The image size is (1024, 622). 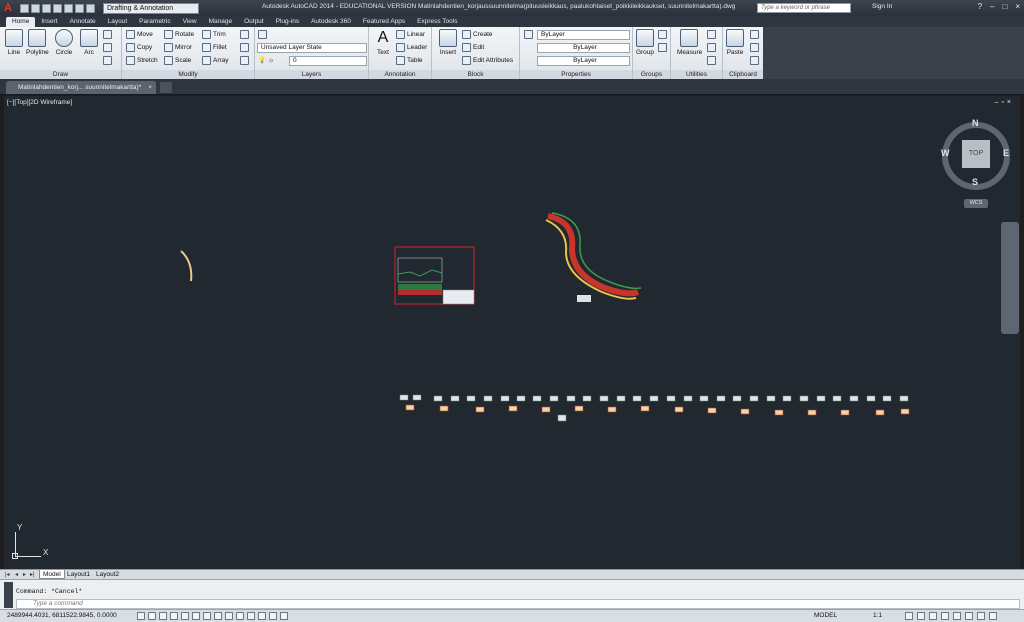 I want to click on autocad-logo-icon: A, so click(x=8, y=8).